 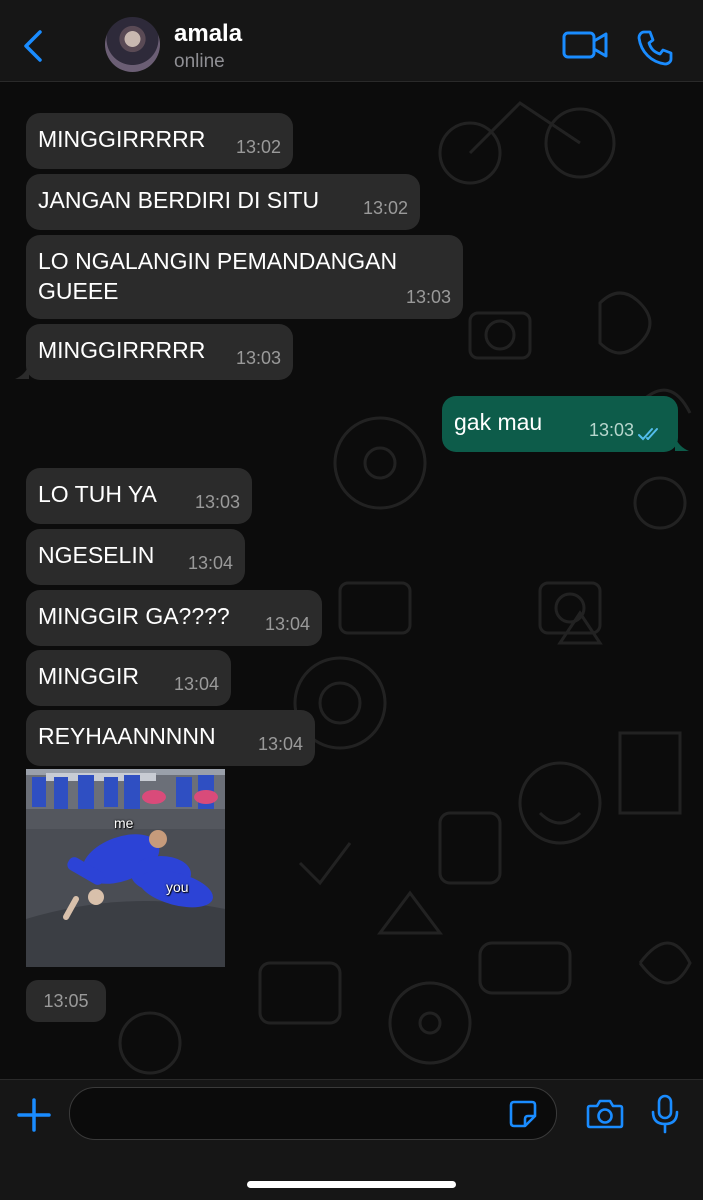 What do you see at coordinates (648, 434) in the screenshot?
I see `double-check-icon` at bounding box center [648, 434].